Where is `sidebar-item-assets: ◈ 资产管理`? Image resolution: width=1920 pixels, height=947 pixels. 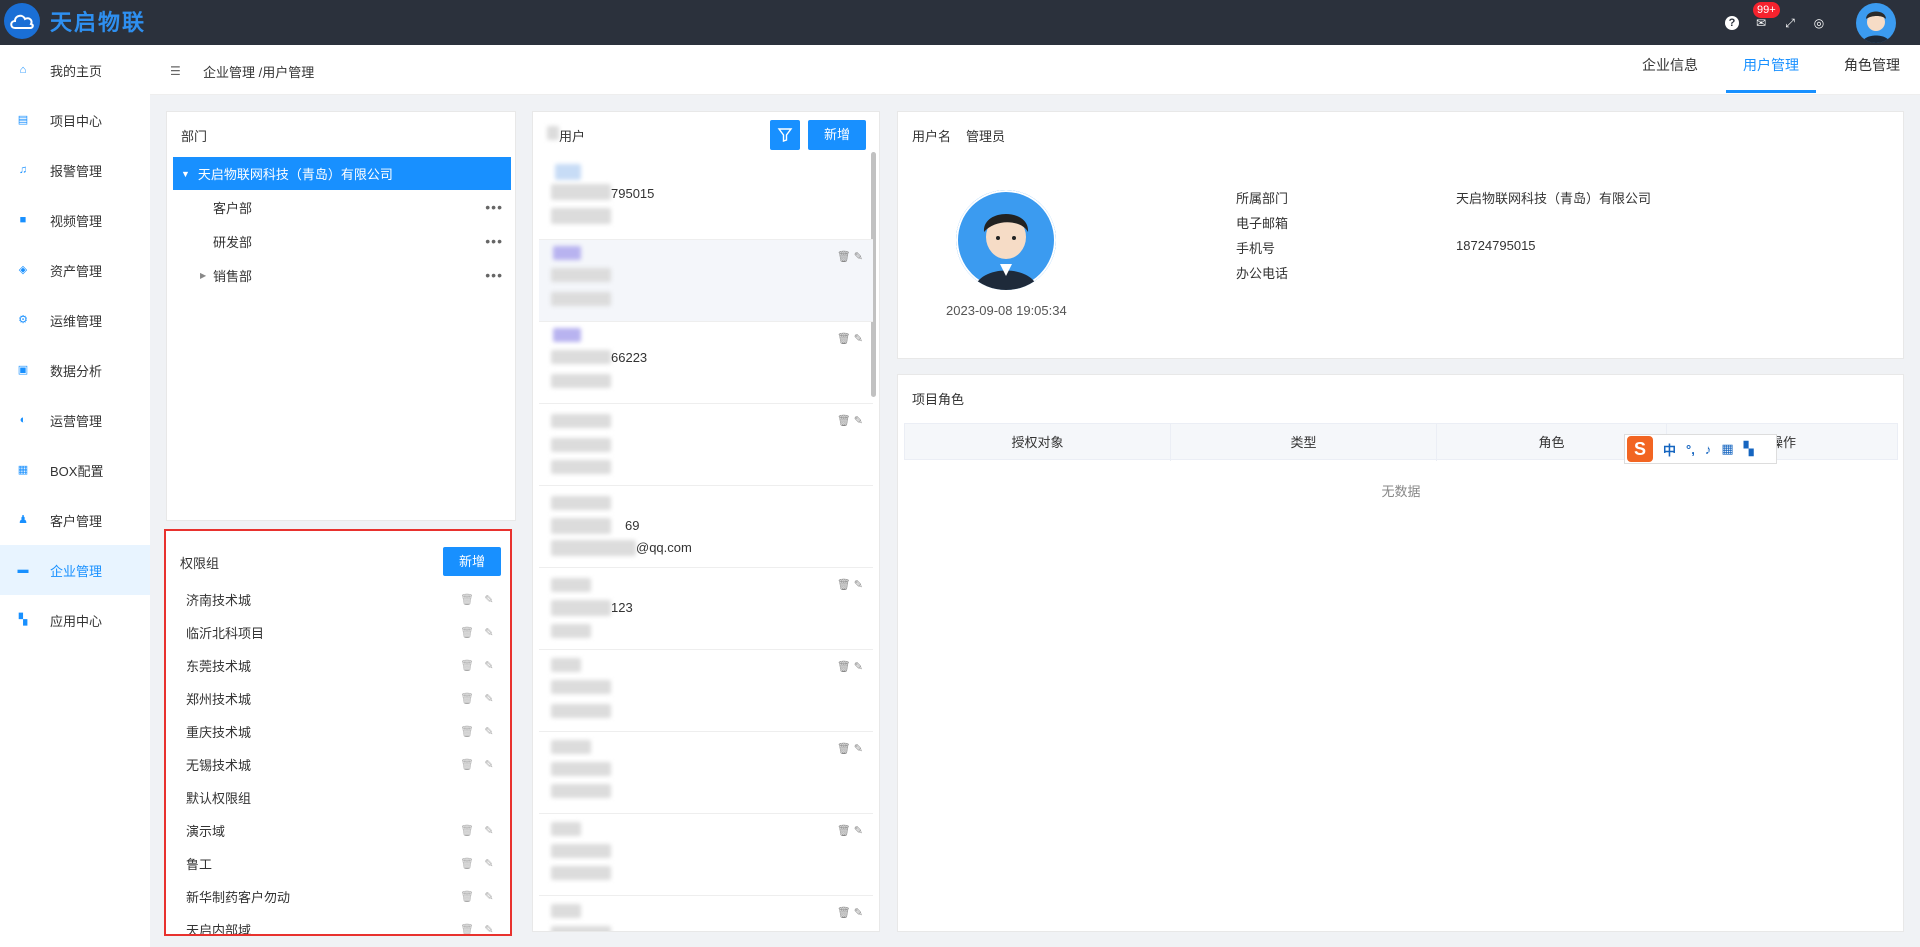
sidebar-item-assets: ◈ 资产管理 is located at coordinates (75, 270).